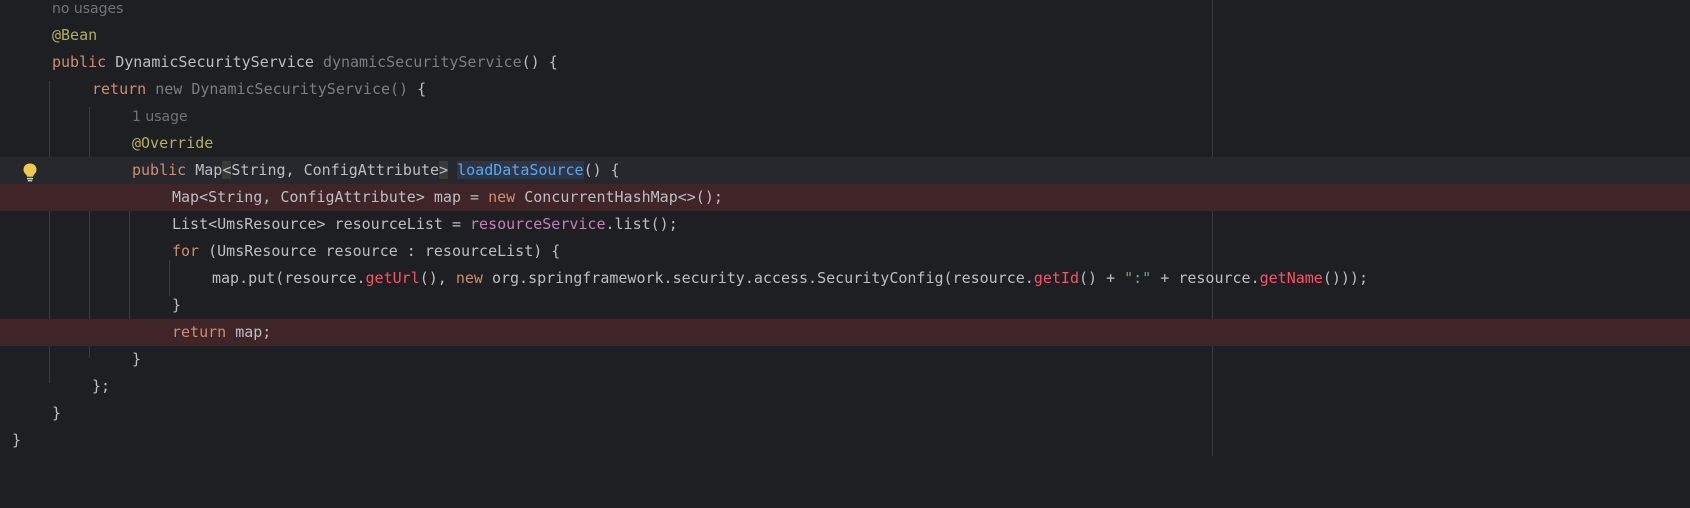  I want to click on method-call: getName, so click(1291, 278).